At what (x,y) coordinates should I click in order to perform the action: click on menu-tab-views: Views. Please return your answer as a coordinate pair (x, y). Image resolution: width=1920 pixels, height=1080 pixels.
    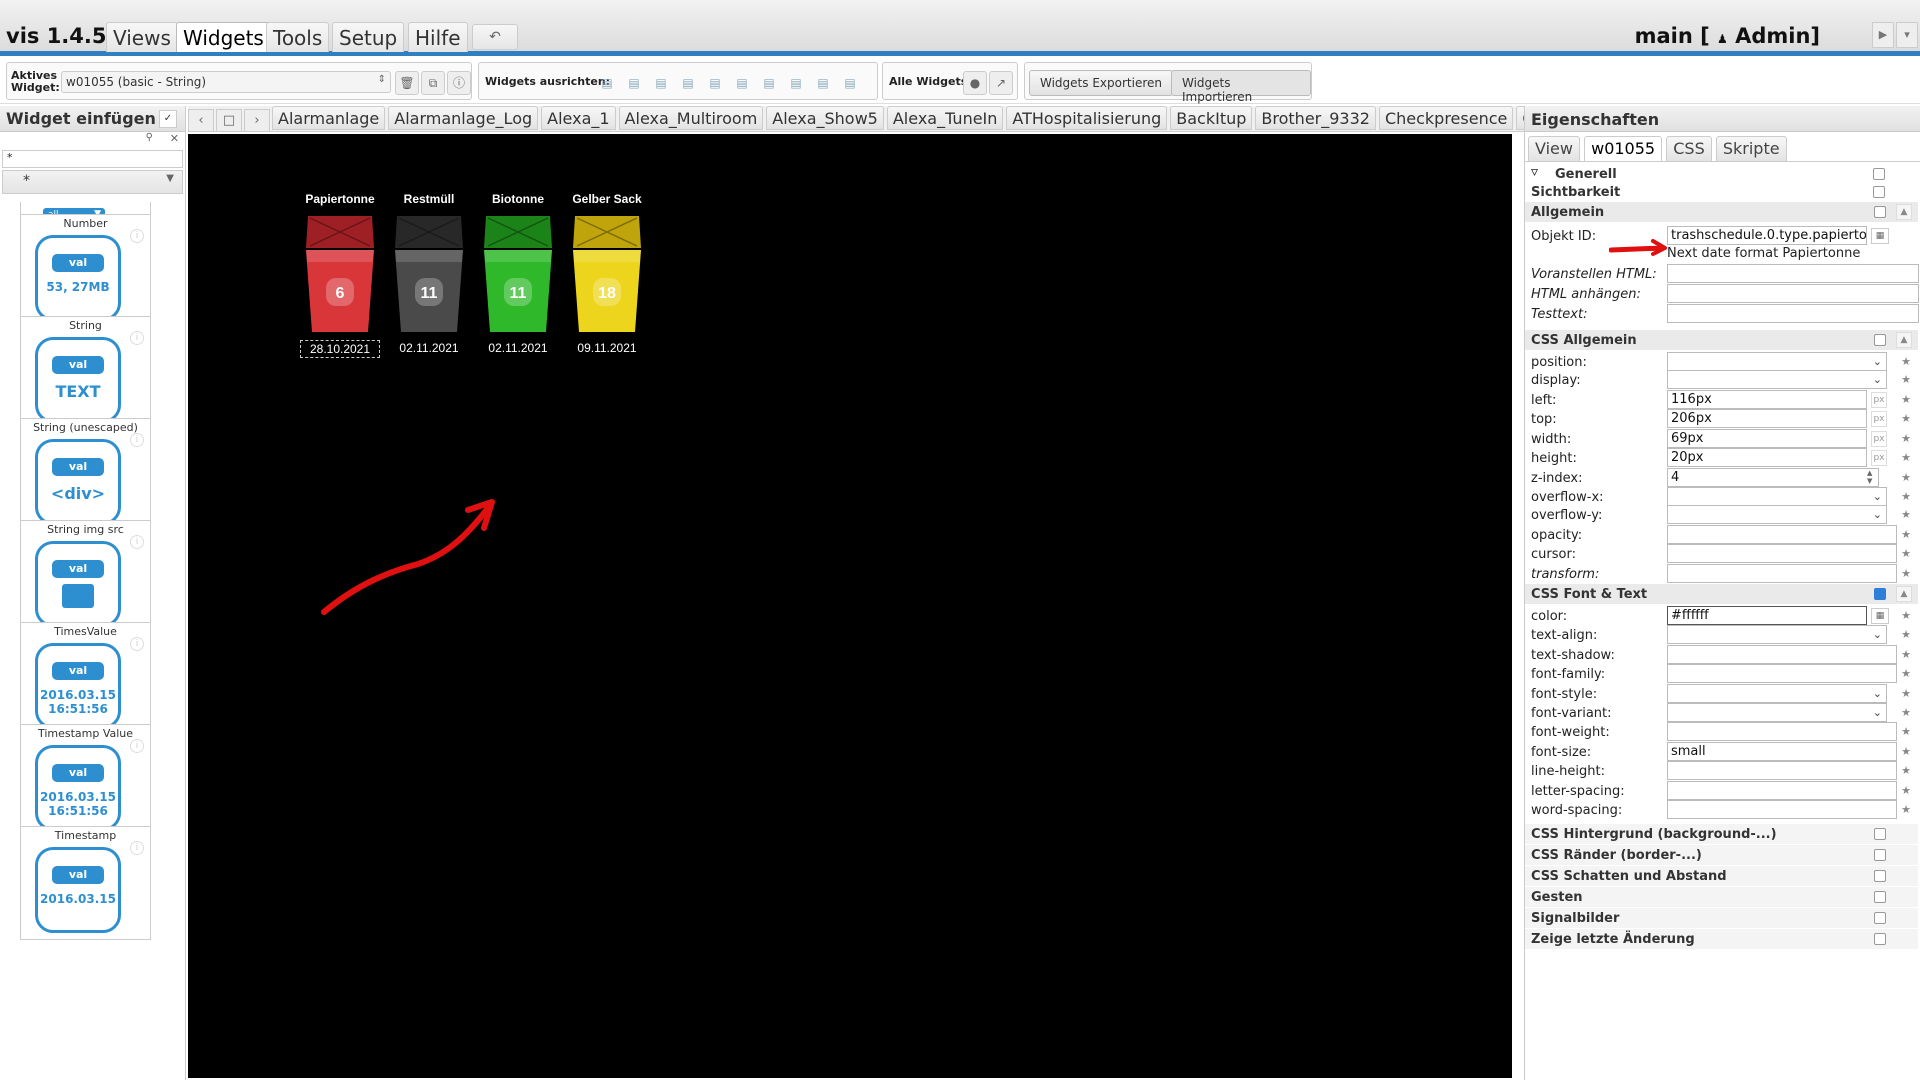
    Looking at the image, I should click on (142, 37).